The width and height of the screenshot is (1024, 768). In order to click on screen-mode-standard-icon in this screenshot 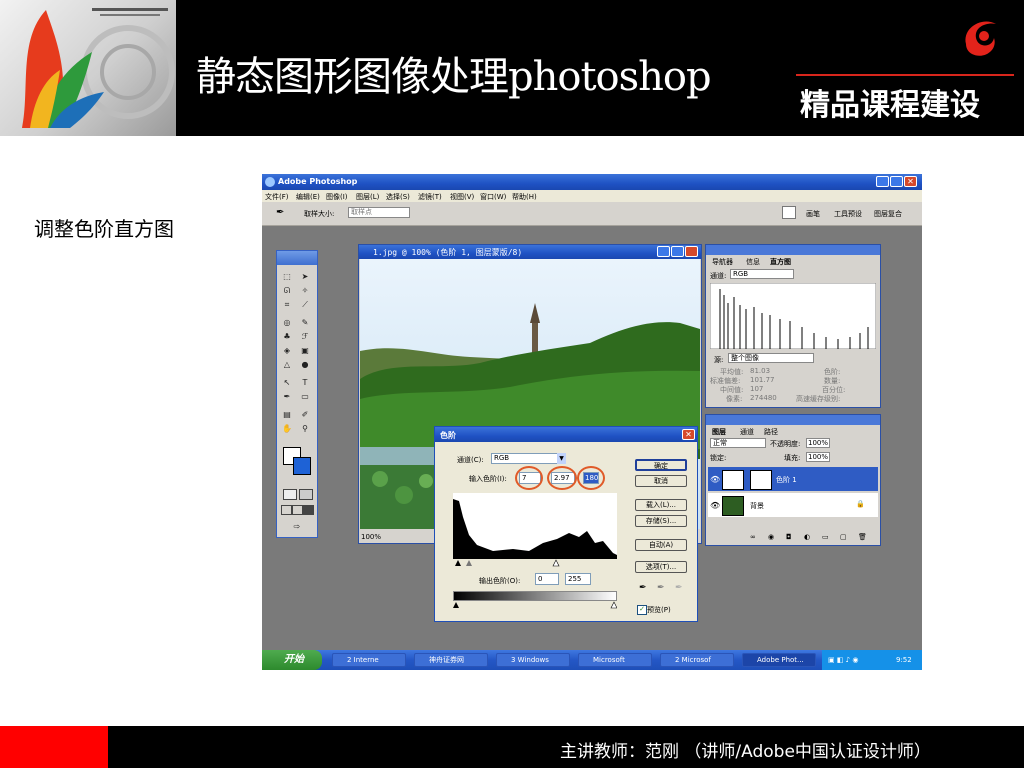, I will do `click(286, 510)`.